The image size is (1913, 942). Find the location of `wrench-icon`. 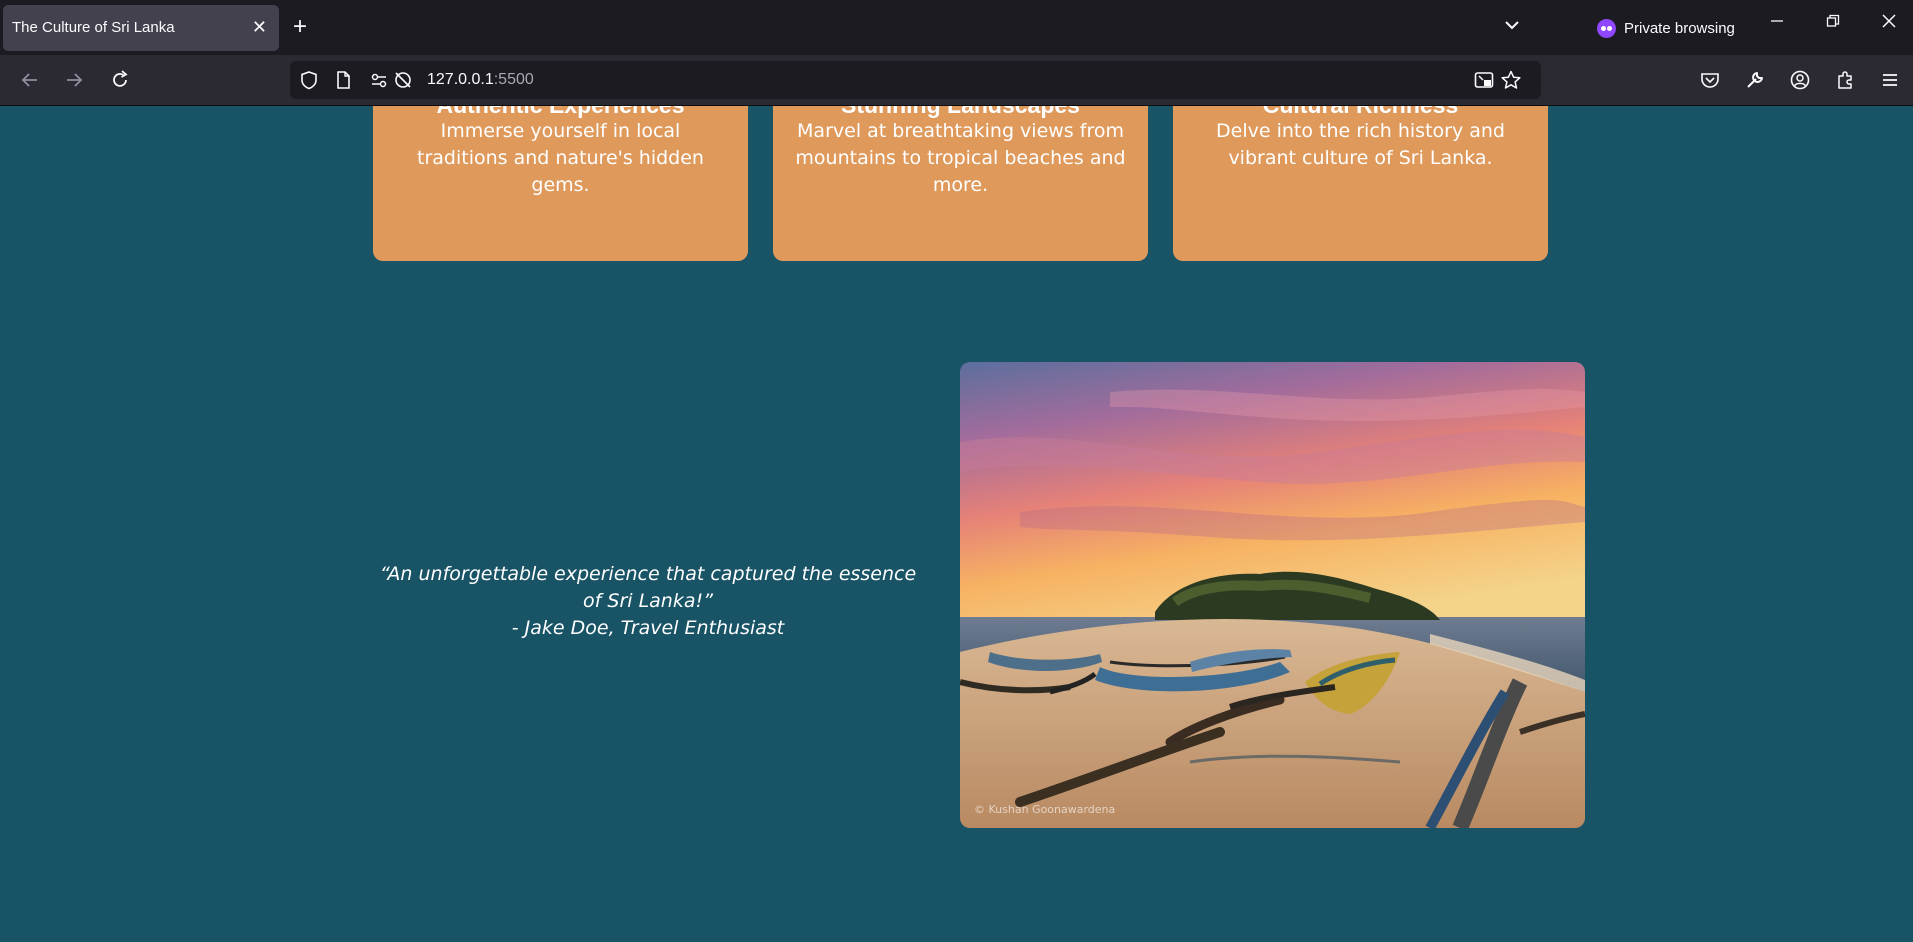

wrench-icon is located at coordinates (1755, 80).